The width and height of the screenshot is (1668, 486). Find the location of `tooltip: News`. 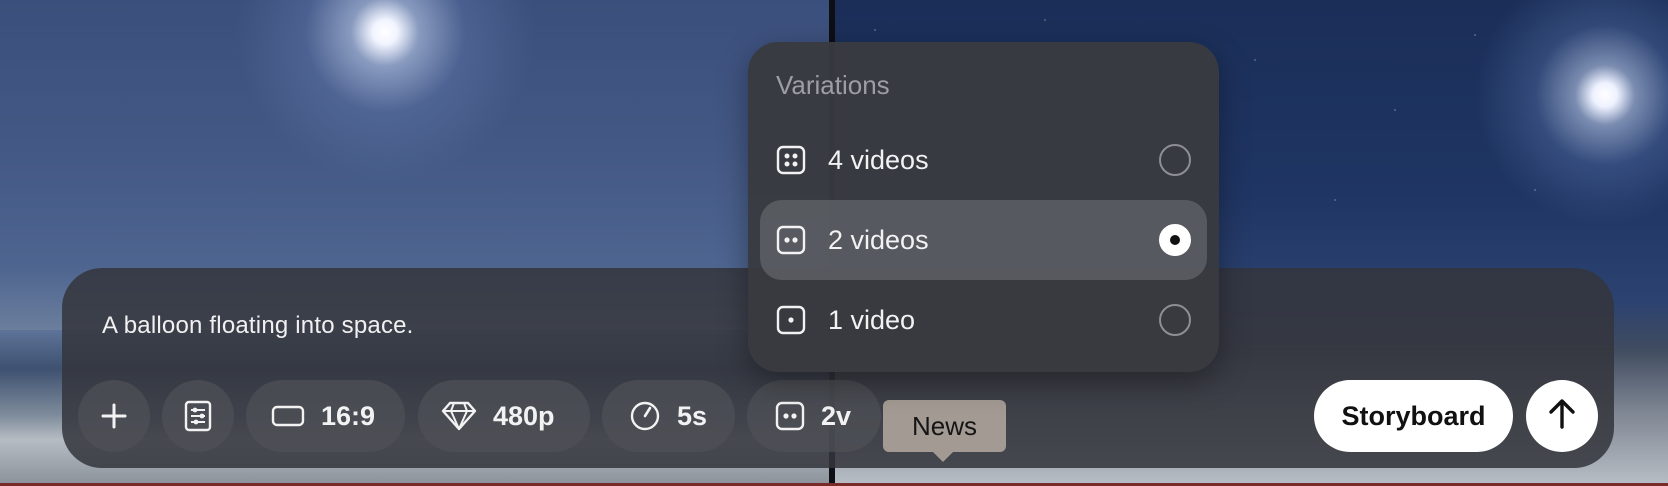

tooltip: News is located at coordinates (944, 426).